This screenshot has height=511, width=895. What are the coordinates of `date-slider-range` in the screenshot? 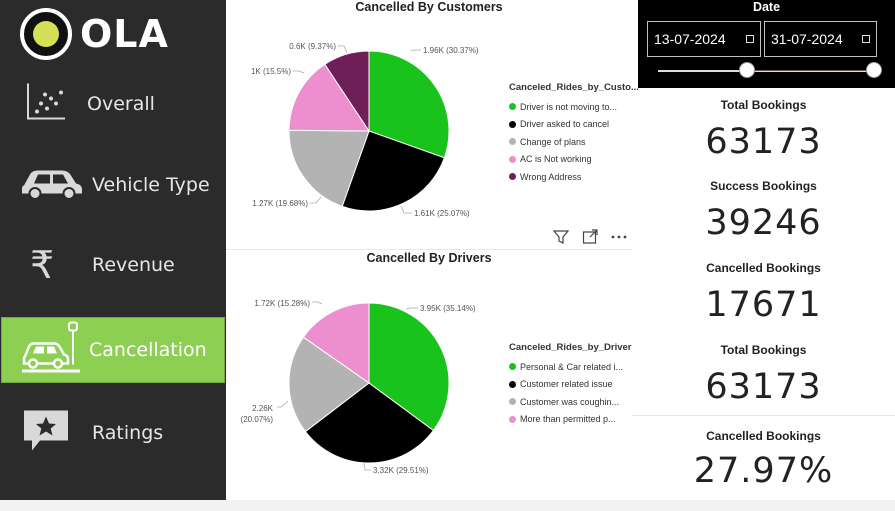 It's located at (813, 70).